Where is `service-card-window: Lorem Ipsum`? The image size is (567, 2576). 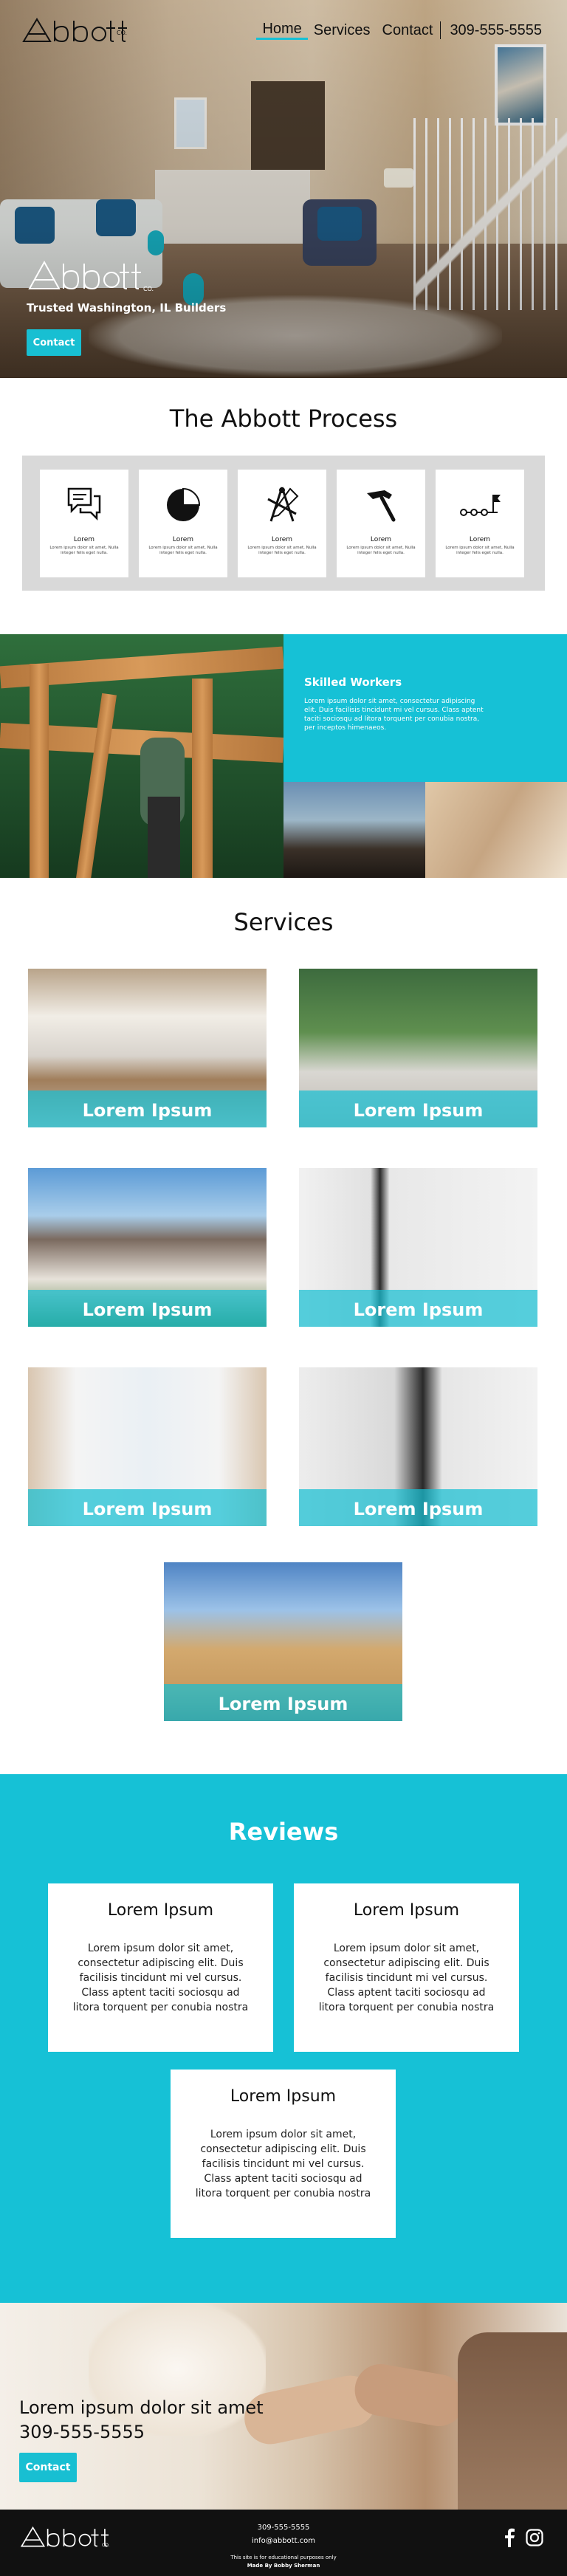
service-card-window: Lorem Ipsum is located at coordinates (147, 1446).